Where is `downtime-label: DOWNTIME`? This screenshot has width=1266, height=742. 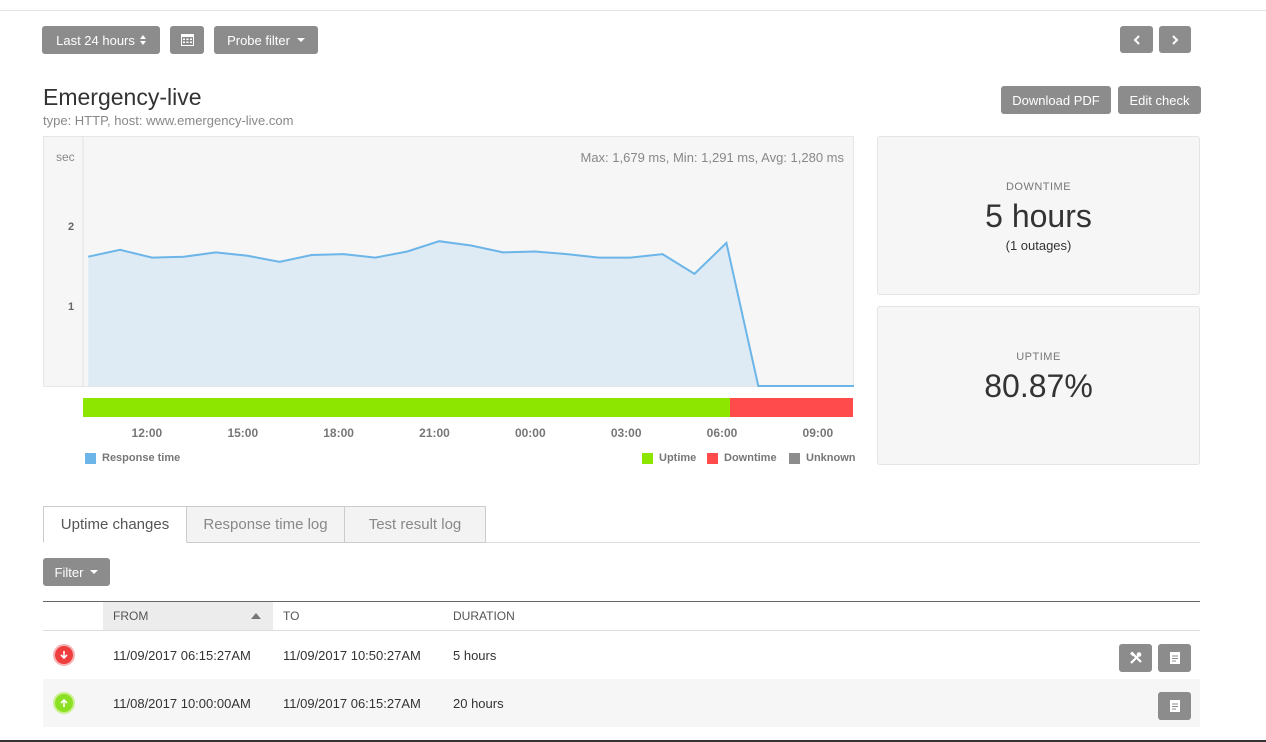 downtime-label: DOWNTIME is located at coordinates (1038, 187).